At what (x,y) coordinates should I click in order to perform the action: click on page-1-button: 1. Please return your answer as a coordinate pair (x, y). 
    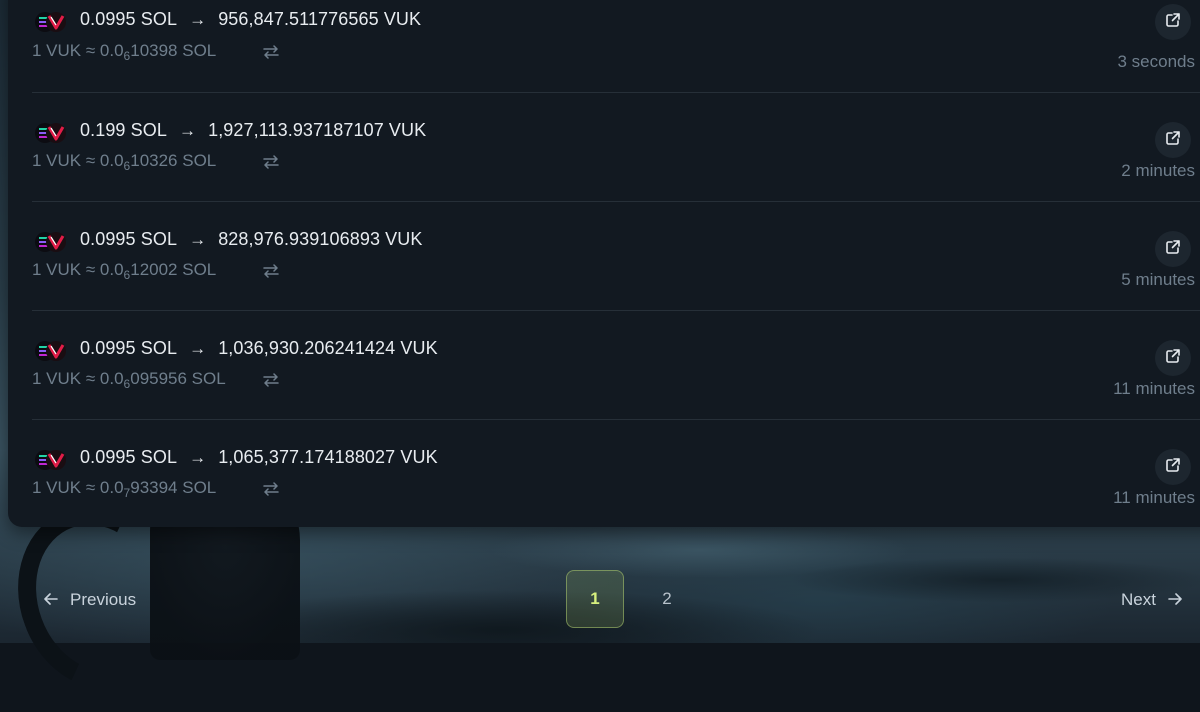
    Looking at the image, I should click on (595, 599).